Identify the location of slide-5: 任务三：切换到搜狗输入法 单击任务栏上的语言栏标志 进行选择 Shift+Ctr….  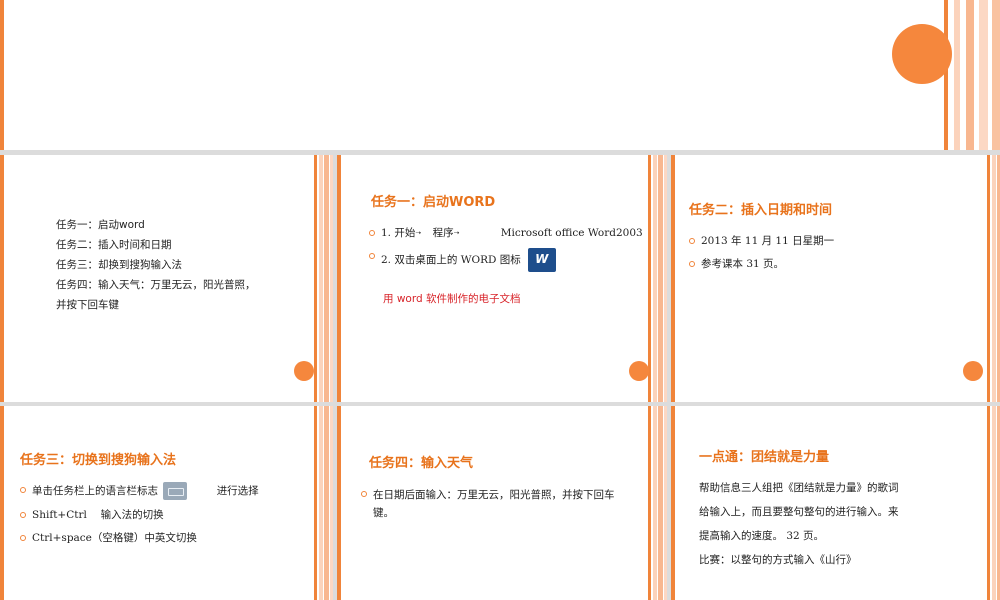
(166, 503).